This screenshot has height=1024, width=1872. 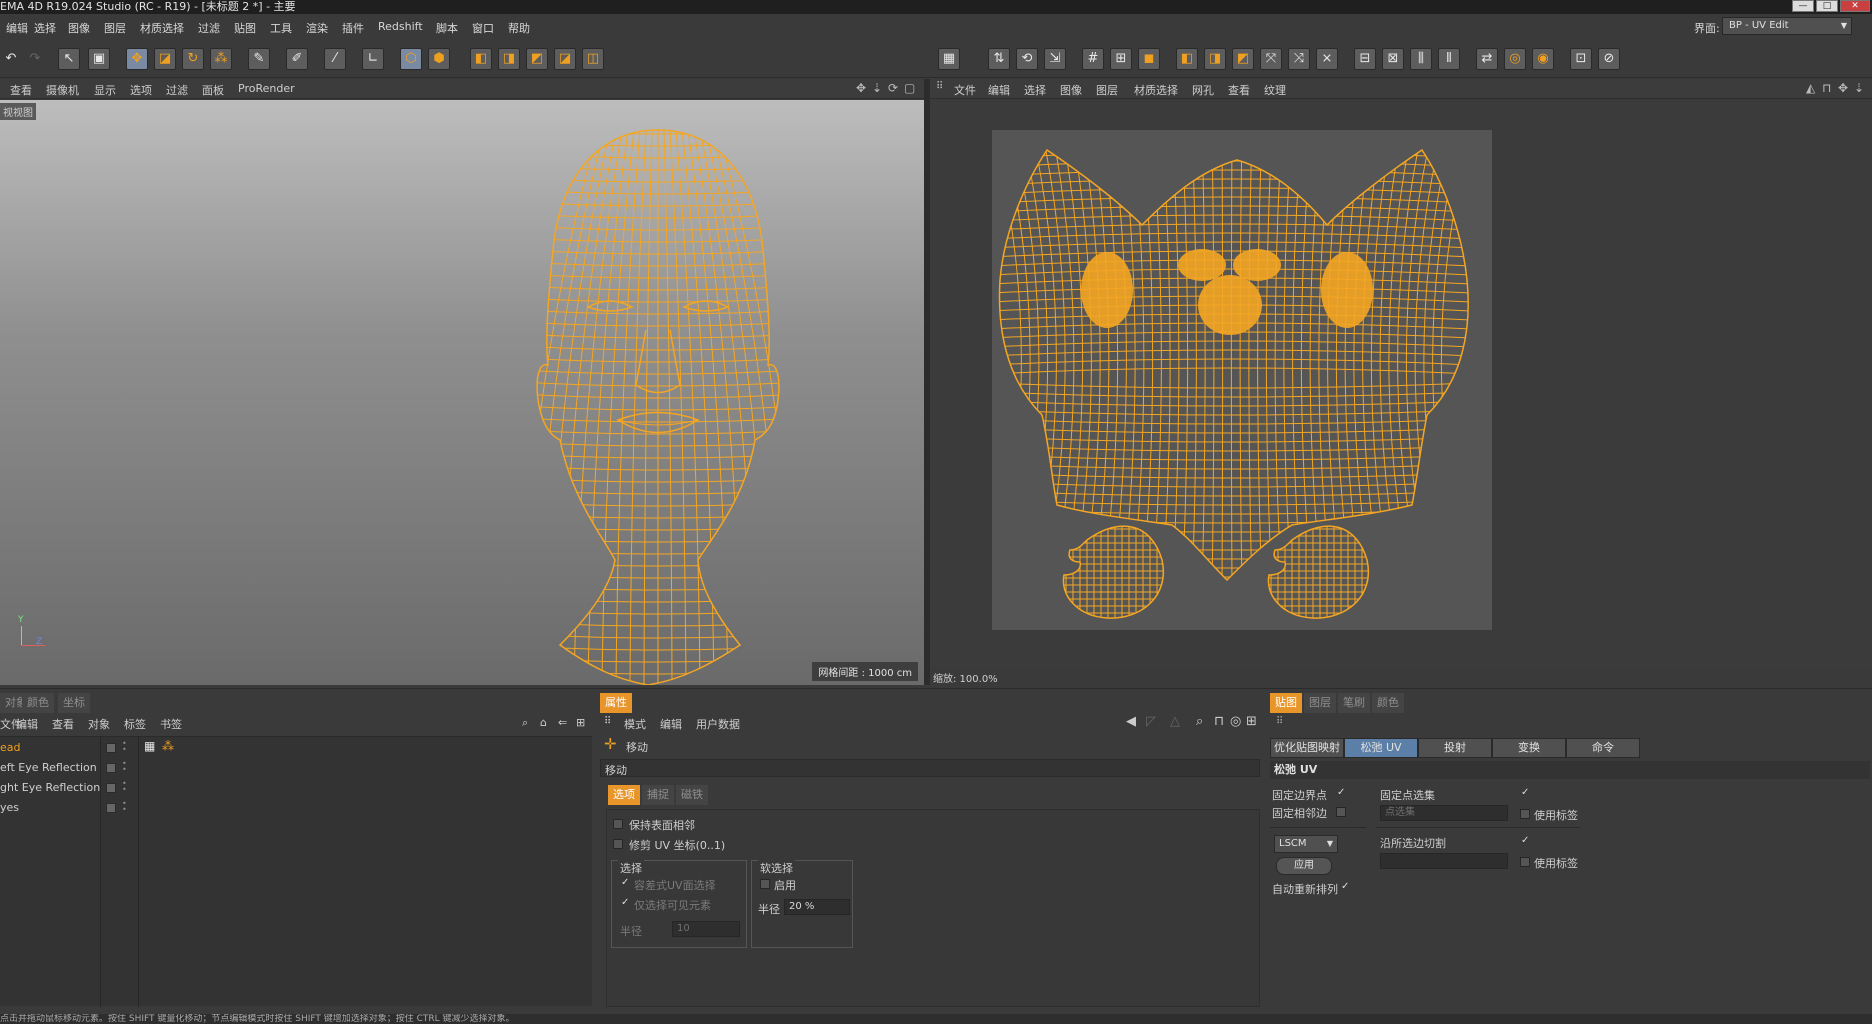 What do you see at coordinates (1449, 59) in the screenshot?
I see `uv-arrange-4-button: ⫴` at bounding box center [1449, 59].